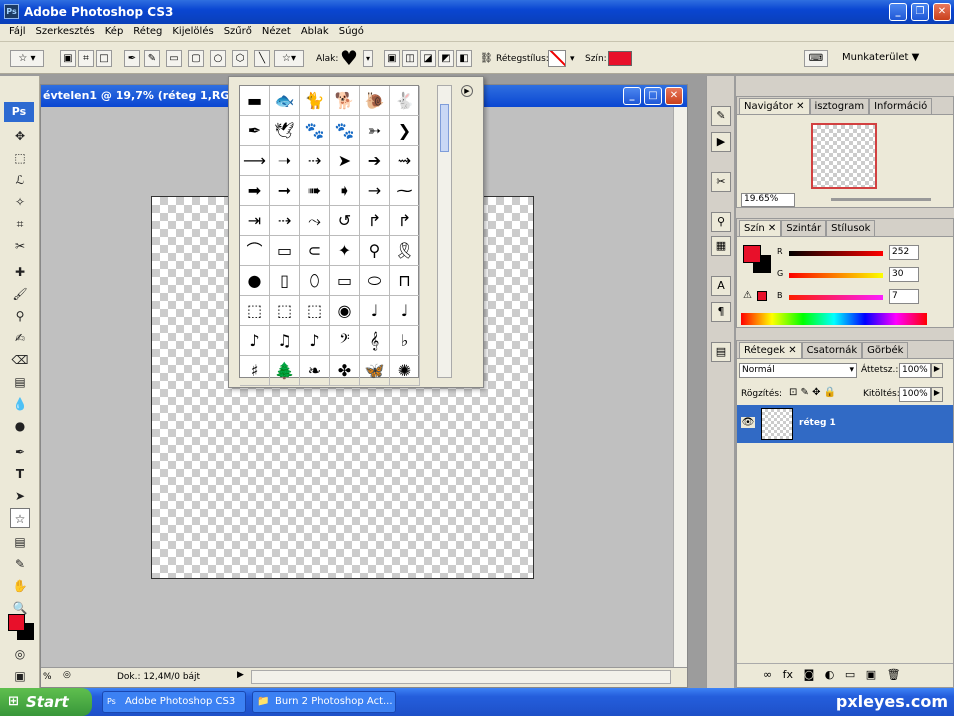 The height and width of the screenshot is (716, 954). What do you see at coordinates (721, 116) in the screenshot?
I see `dock-brush-icon: ✎` at bounding box center [721, 116].